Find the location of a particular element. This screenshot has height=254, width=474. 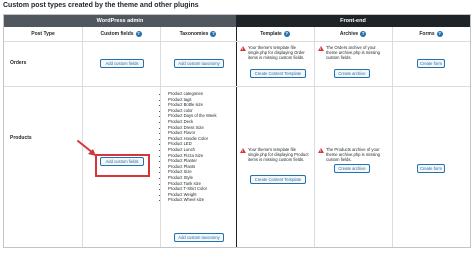

wordpress-admin-header: WordPress admin is located at coordinates (120, 21).